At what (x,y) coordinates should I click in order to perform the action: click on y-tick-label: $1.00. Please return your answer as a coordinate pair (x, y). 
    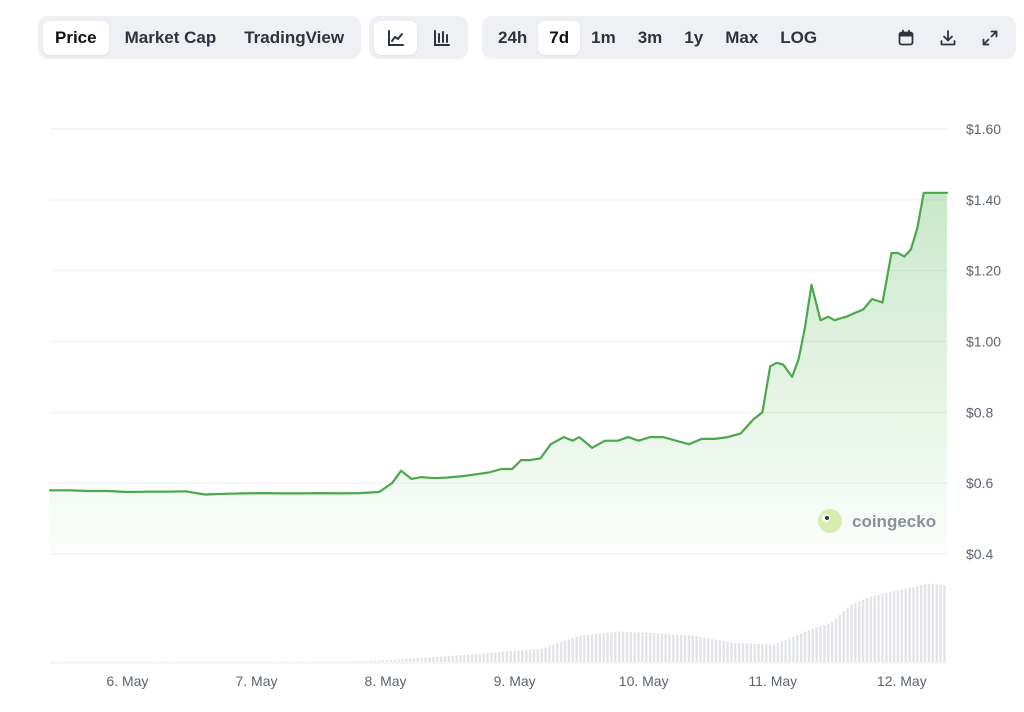
    Looking at the image, I should click on (983, 342).